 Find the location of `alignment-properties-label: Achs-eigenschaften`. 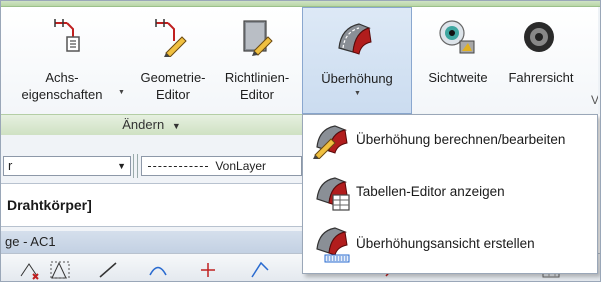

alignment-properties-label: Achs-eigenschaften is located at coordinates (62, 86).